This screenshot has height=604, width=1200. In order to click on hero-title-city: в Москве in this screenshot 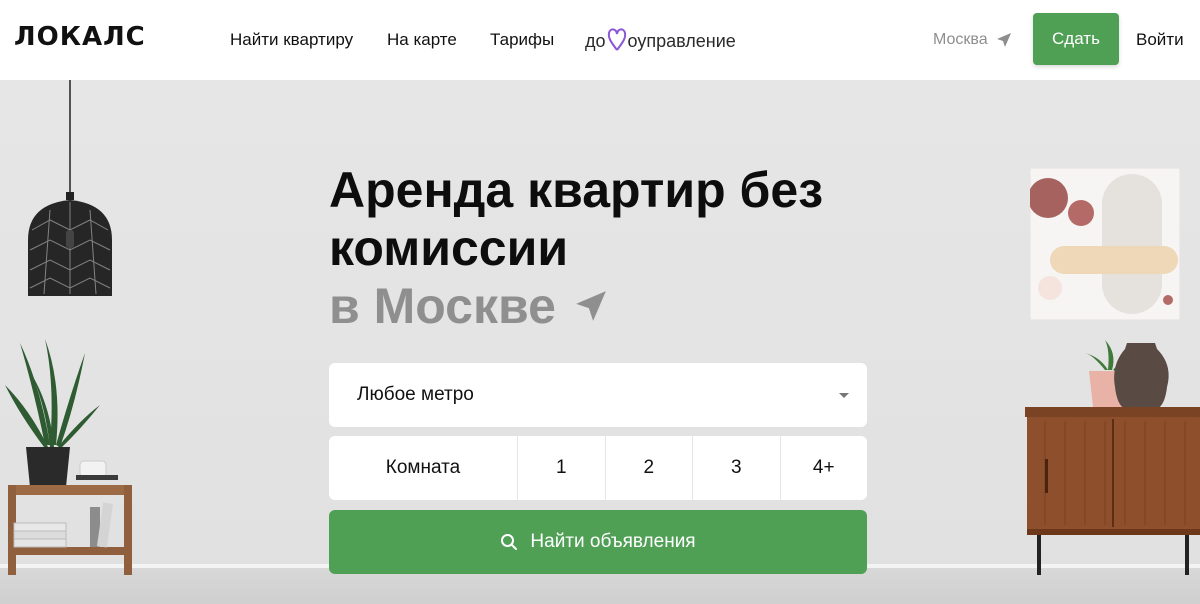, I will do `click(468, 306)`.